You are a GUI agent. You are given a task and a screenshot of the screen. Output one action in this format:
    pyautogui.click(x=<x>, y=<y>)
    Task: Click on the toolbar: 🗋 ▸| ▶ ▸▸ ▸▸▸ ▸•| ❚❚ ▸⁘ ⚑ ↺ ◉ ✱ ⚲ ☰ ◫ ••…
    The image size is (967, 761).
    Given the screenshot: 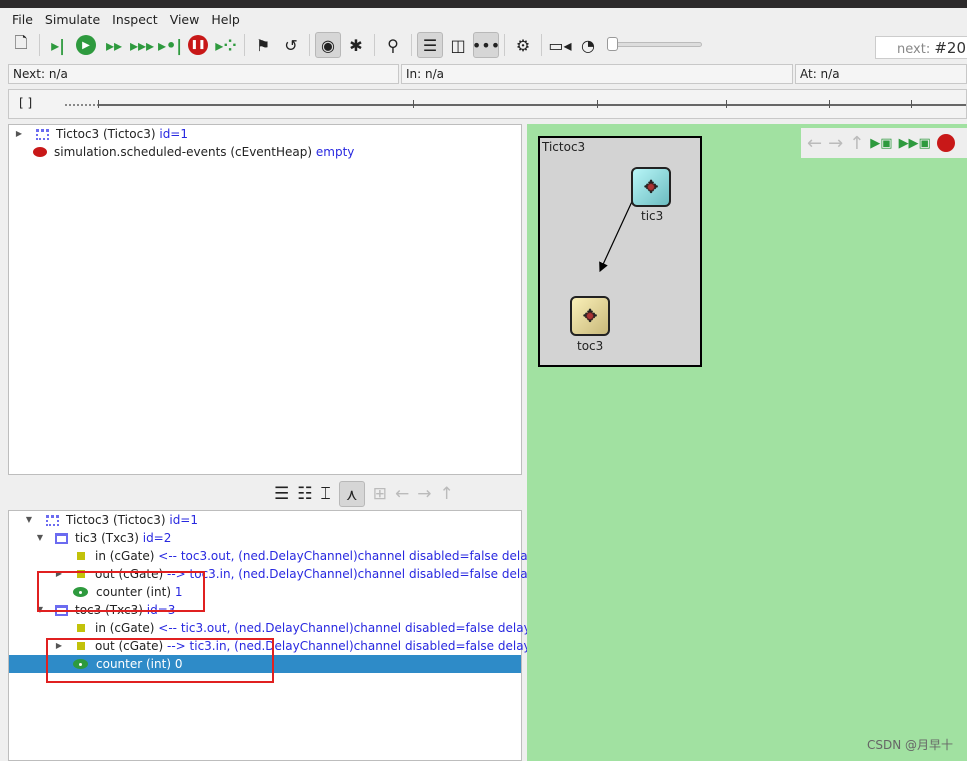 What is the action you would take?
    pyautogui.click(x=483, y=45)
    